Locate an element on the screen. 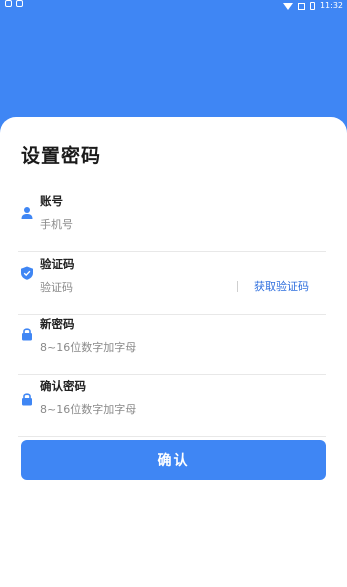  status-right: 11:32 is located at coordinates (312, 6).